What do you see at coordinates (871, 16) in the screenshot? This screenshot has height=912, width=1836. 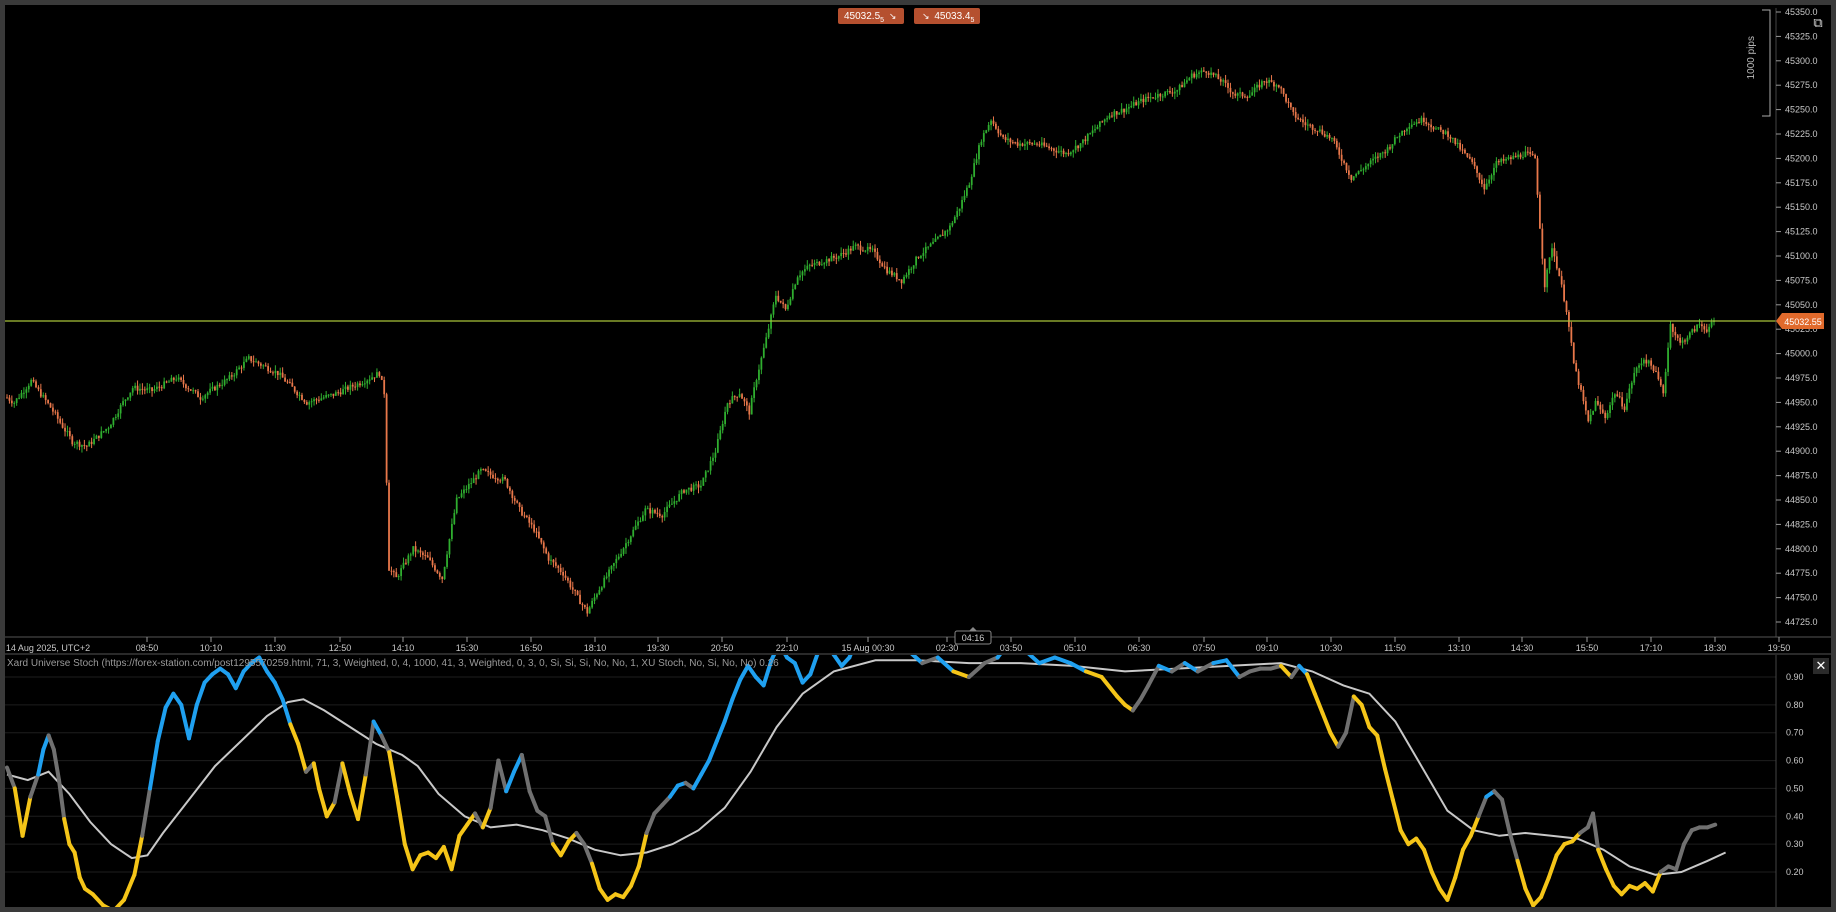 I see `bid-price-badge: 45032.55 ↘` at bounding box center [871, 16].